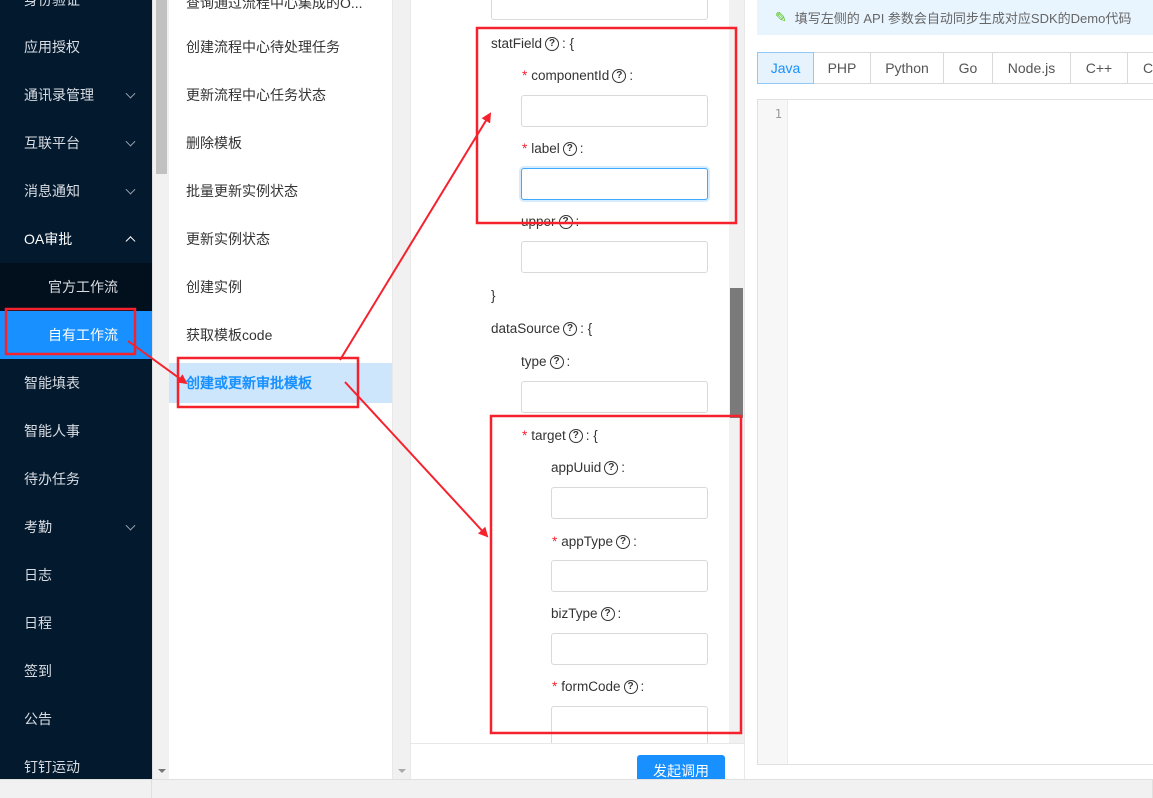  Describe the element at coordinates (83, 335) in the screenshot. I see `nav-item-label: 自有工作流` at that location.